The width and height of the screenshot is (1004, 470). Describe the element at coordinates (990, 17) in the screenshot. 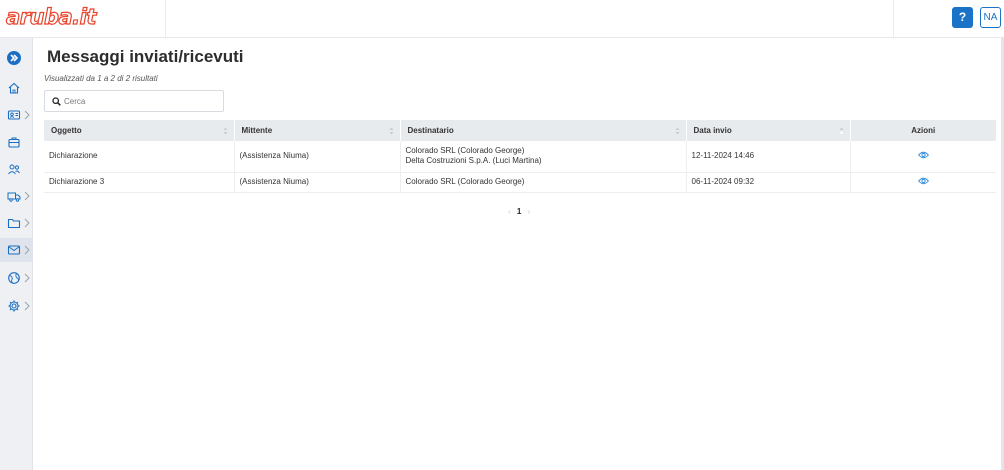

I see `user-avatar-button: NA` at that location.